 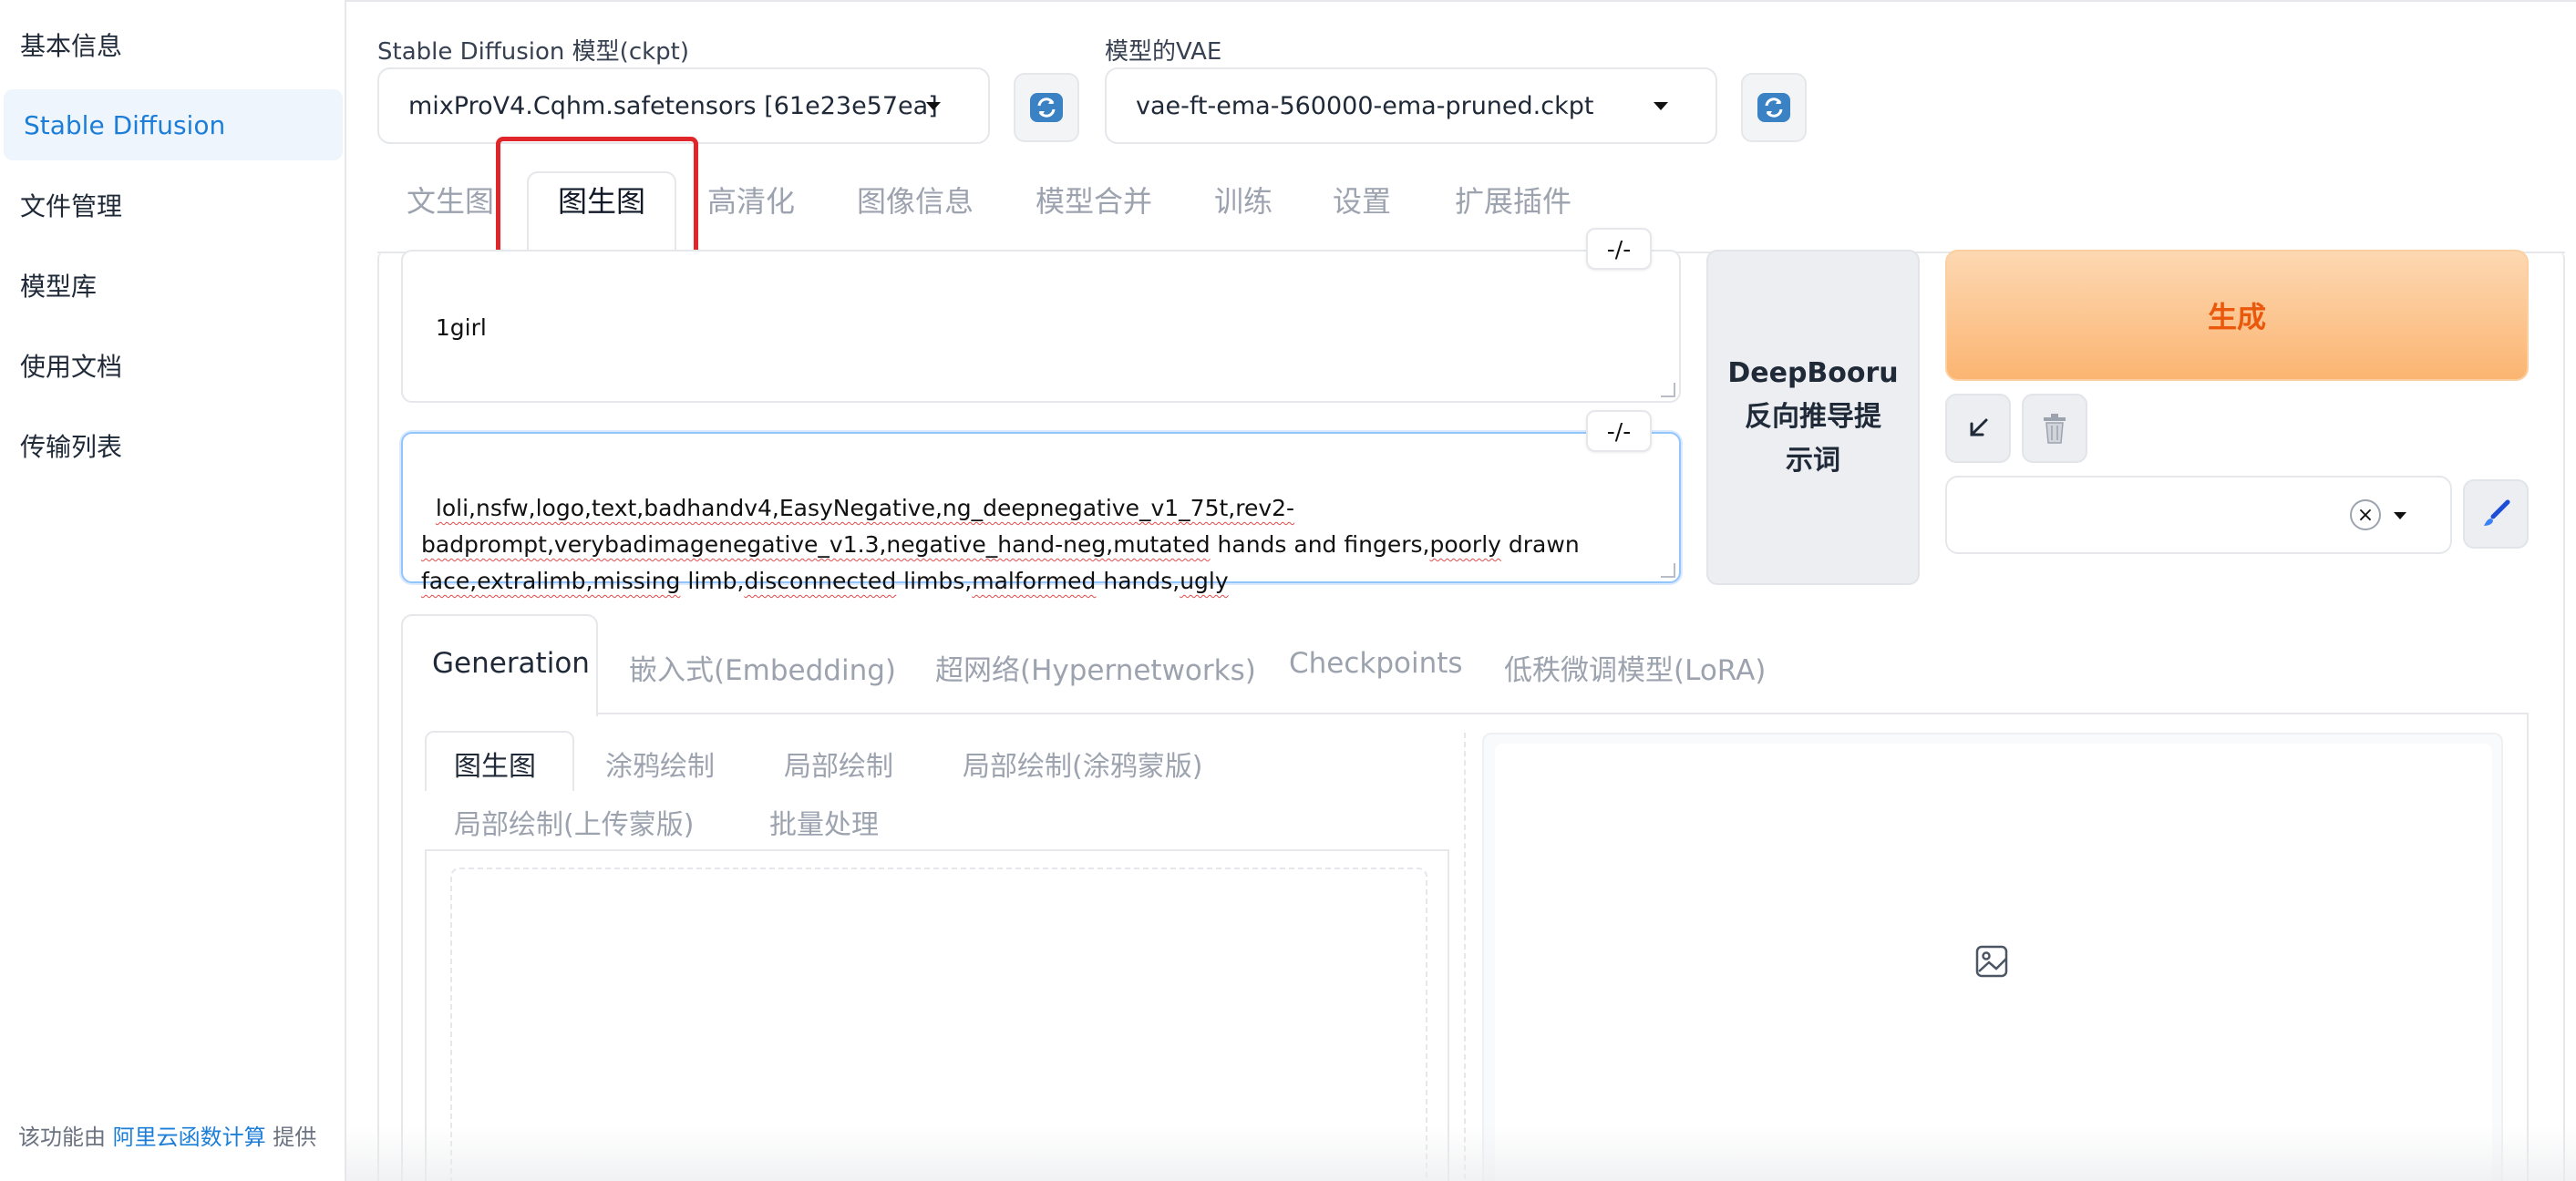 I want to click on tab-inpaint: 局部绘制, so click(x=838, y=764).